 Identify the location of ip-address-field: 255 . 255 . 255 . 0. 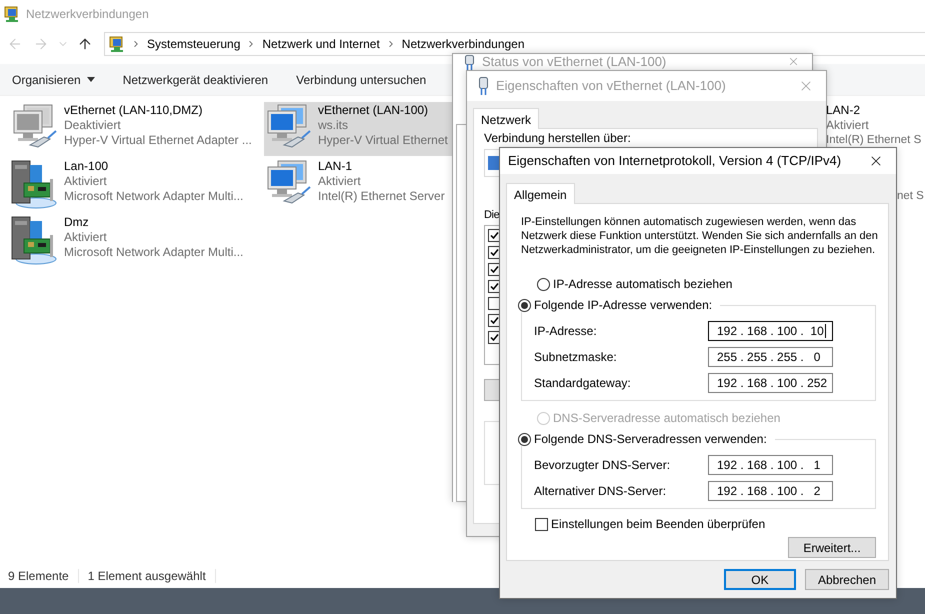
(770, 357).